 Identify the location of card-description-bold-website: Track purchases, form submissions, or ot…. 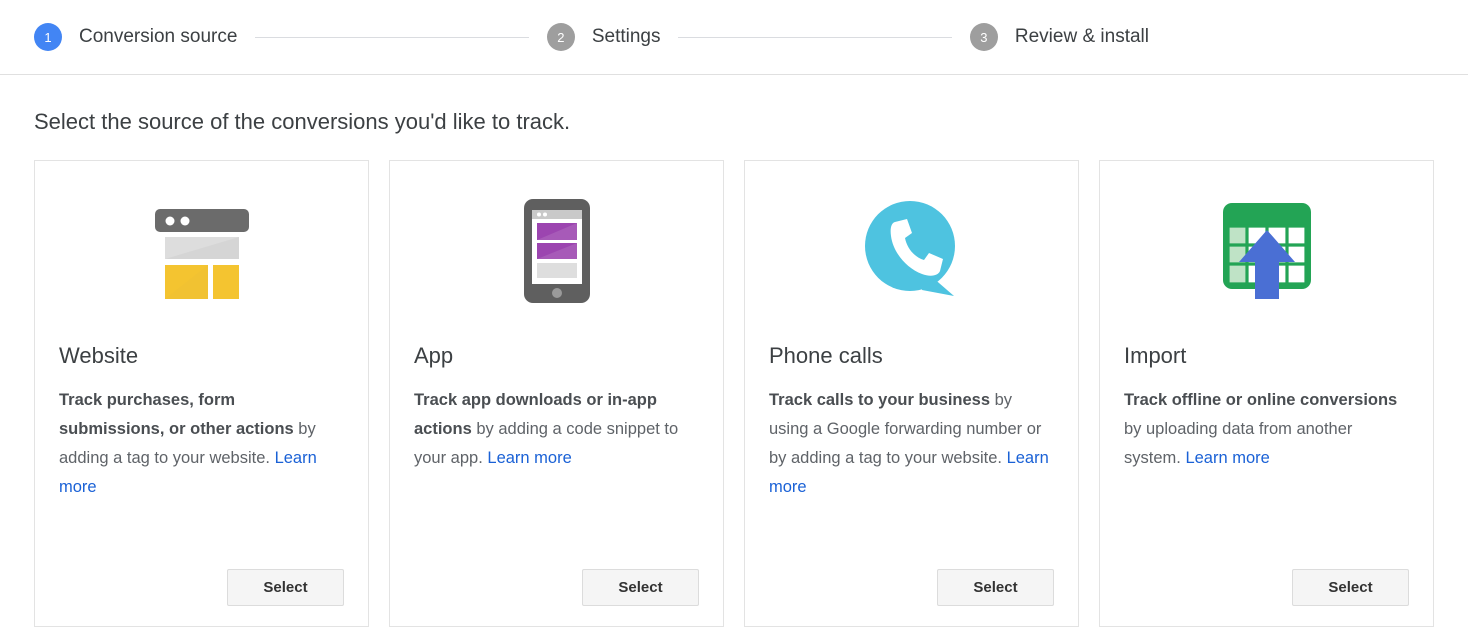
(176, 414).